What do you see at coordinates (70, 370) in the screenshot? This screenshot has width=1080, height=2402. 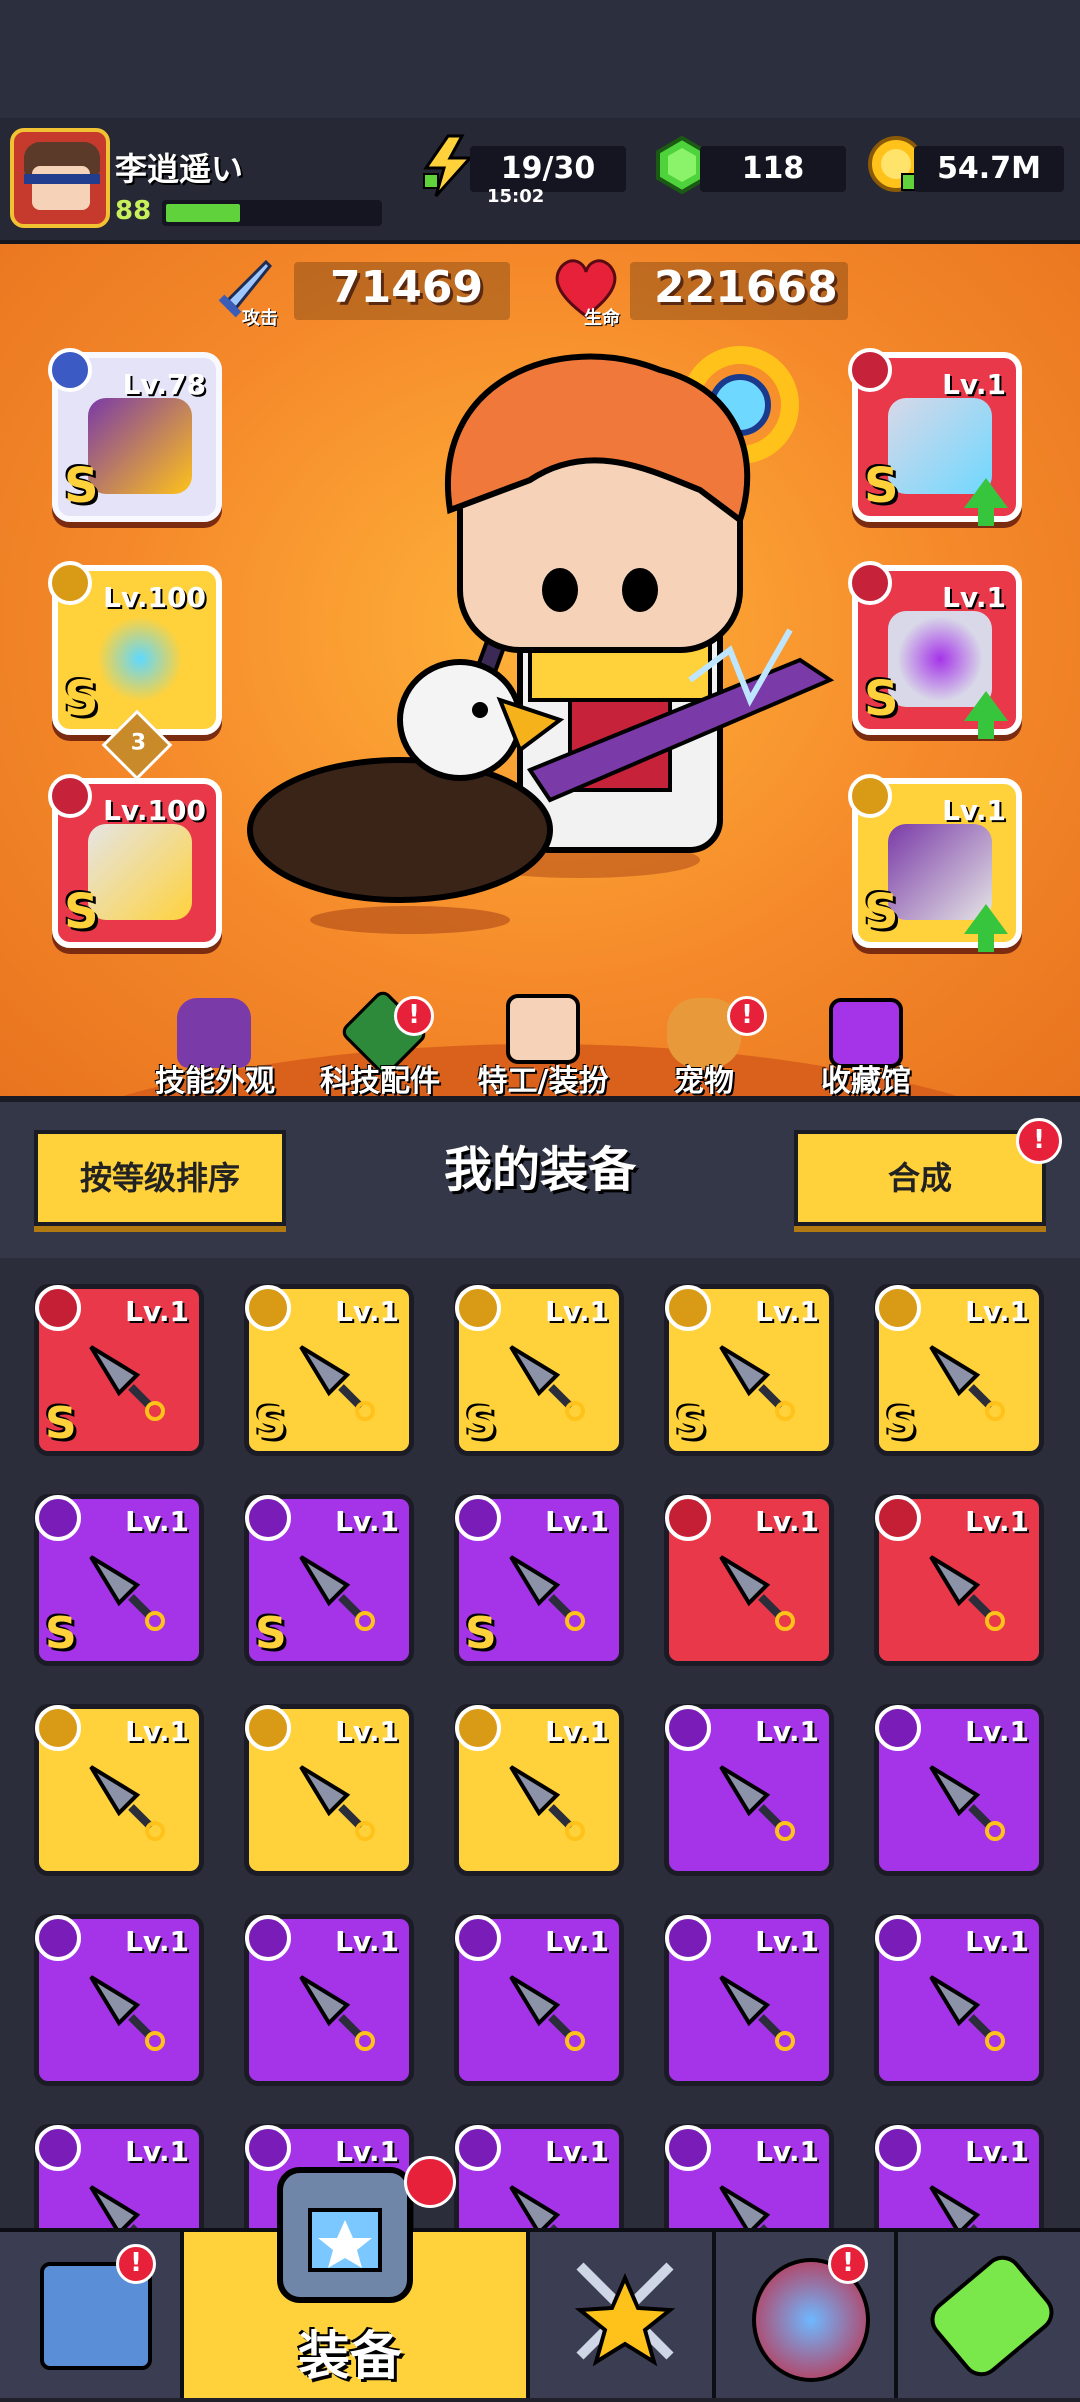 I see `weapon-type-icon` at bounding box center [70, 370].